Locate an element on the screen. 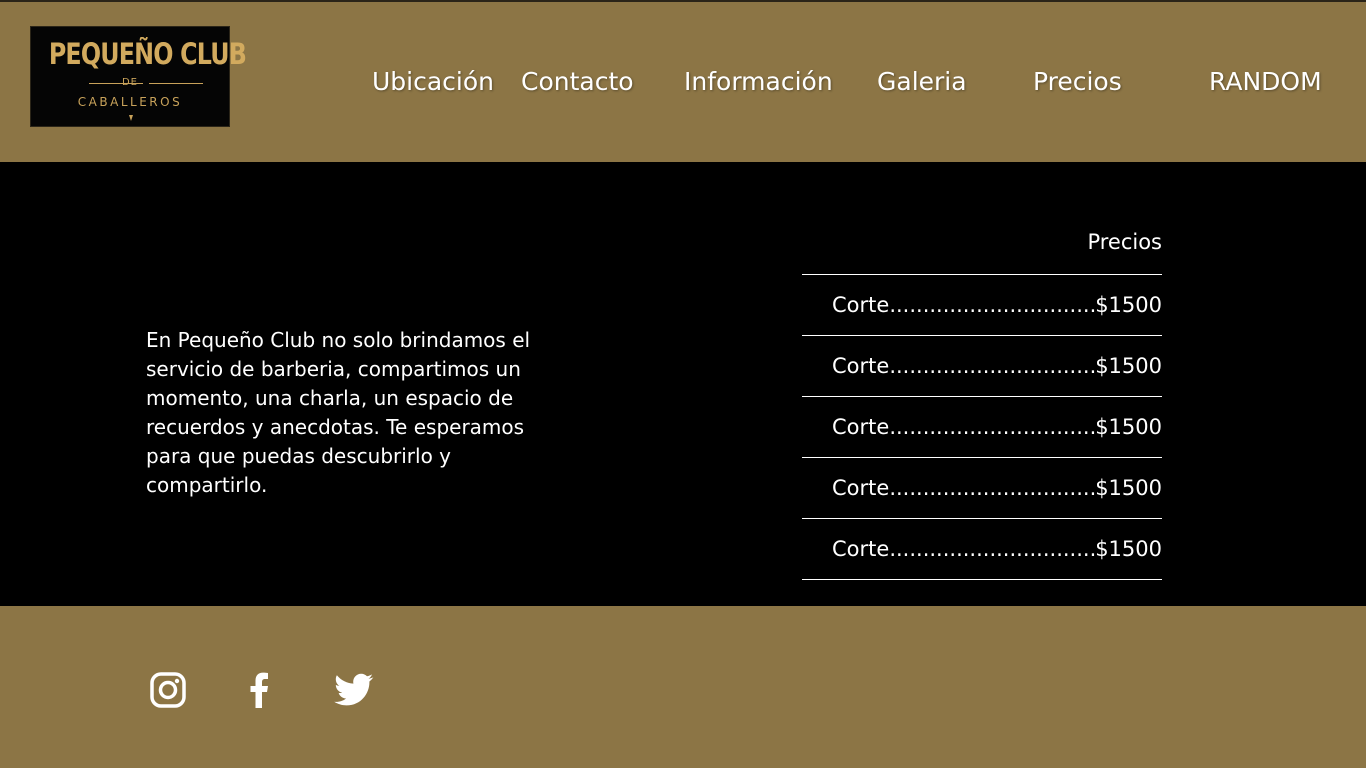 Image resolution: width=1366 pixels, height=768 pixels. logo: PEQUEÑO CLUB DE CABALLEROS is located at coordinates (139, 76).